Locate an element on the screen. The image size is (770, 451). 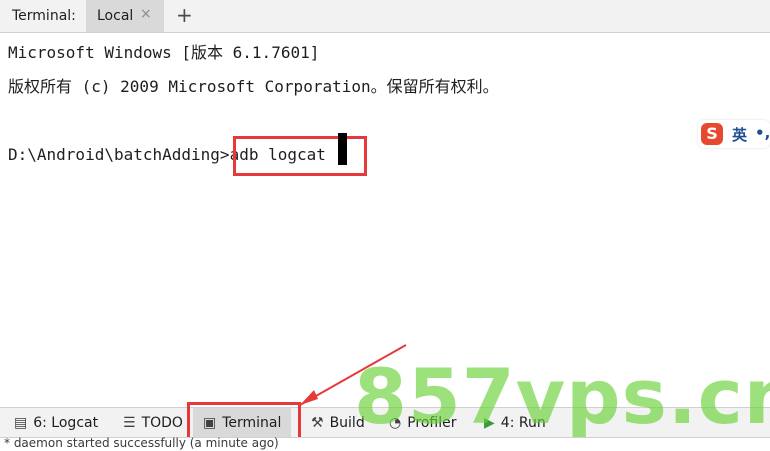
logcat-tool-button: ▤ 6: Logcat is located at coordinates (56, 423).